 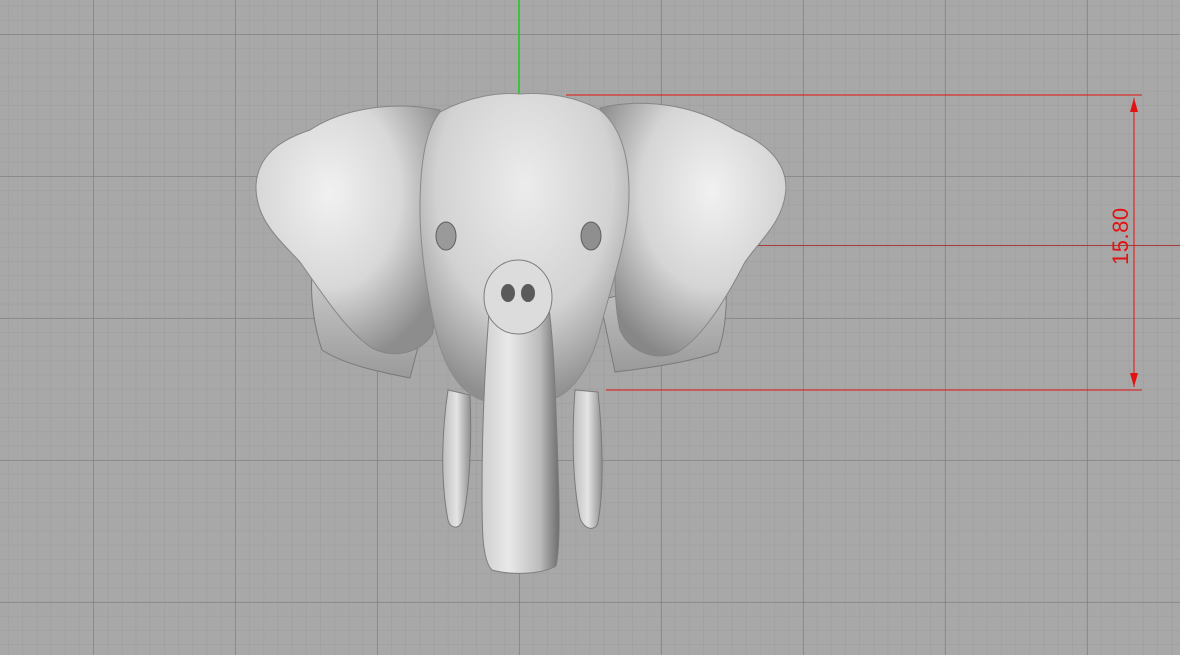 What do you see at coordinates (693, 229) in the screenshot?
I see `right-ear` at bounding box center [693, 229].